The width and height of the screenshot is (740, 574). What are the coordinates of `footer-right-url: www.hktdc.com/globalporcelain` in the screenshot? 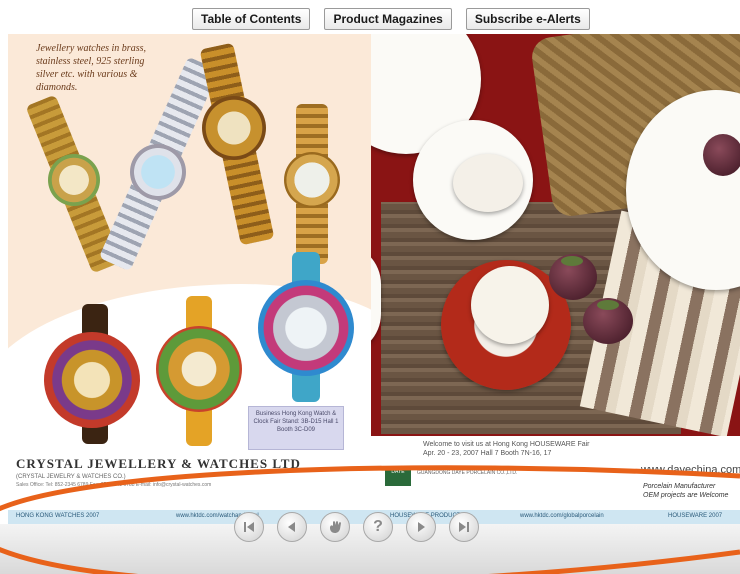 It's located at (562, 516).